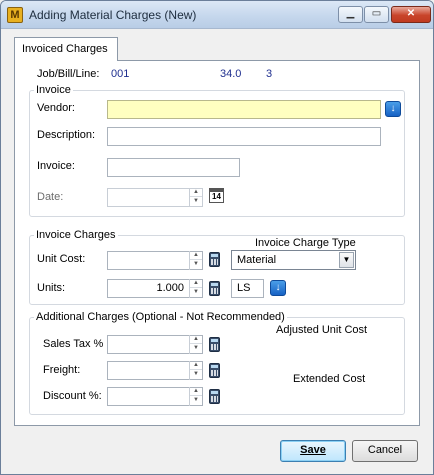  Describe the element at coordinates (231, 74) in the screenshot. I see `bill-number: 34.0` at that location.